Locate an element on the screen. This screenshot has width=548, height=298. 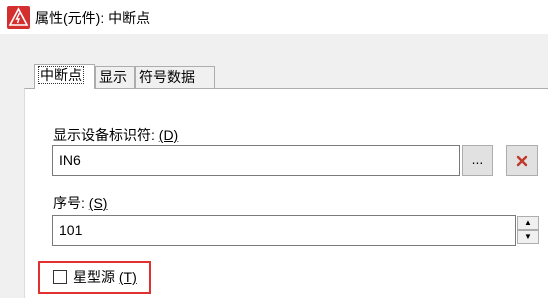
spin-up-button: ▲ is located at coordinates (528, 223).